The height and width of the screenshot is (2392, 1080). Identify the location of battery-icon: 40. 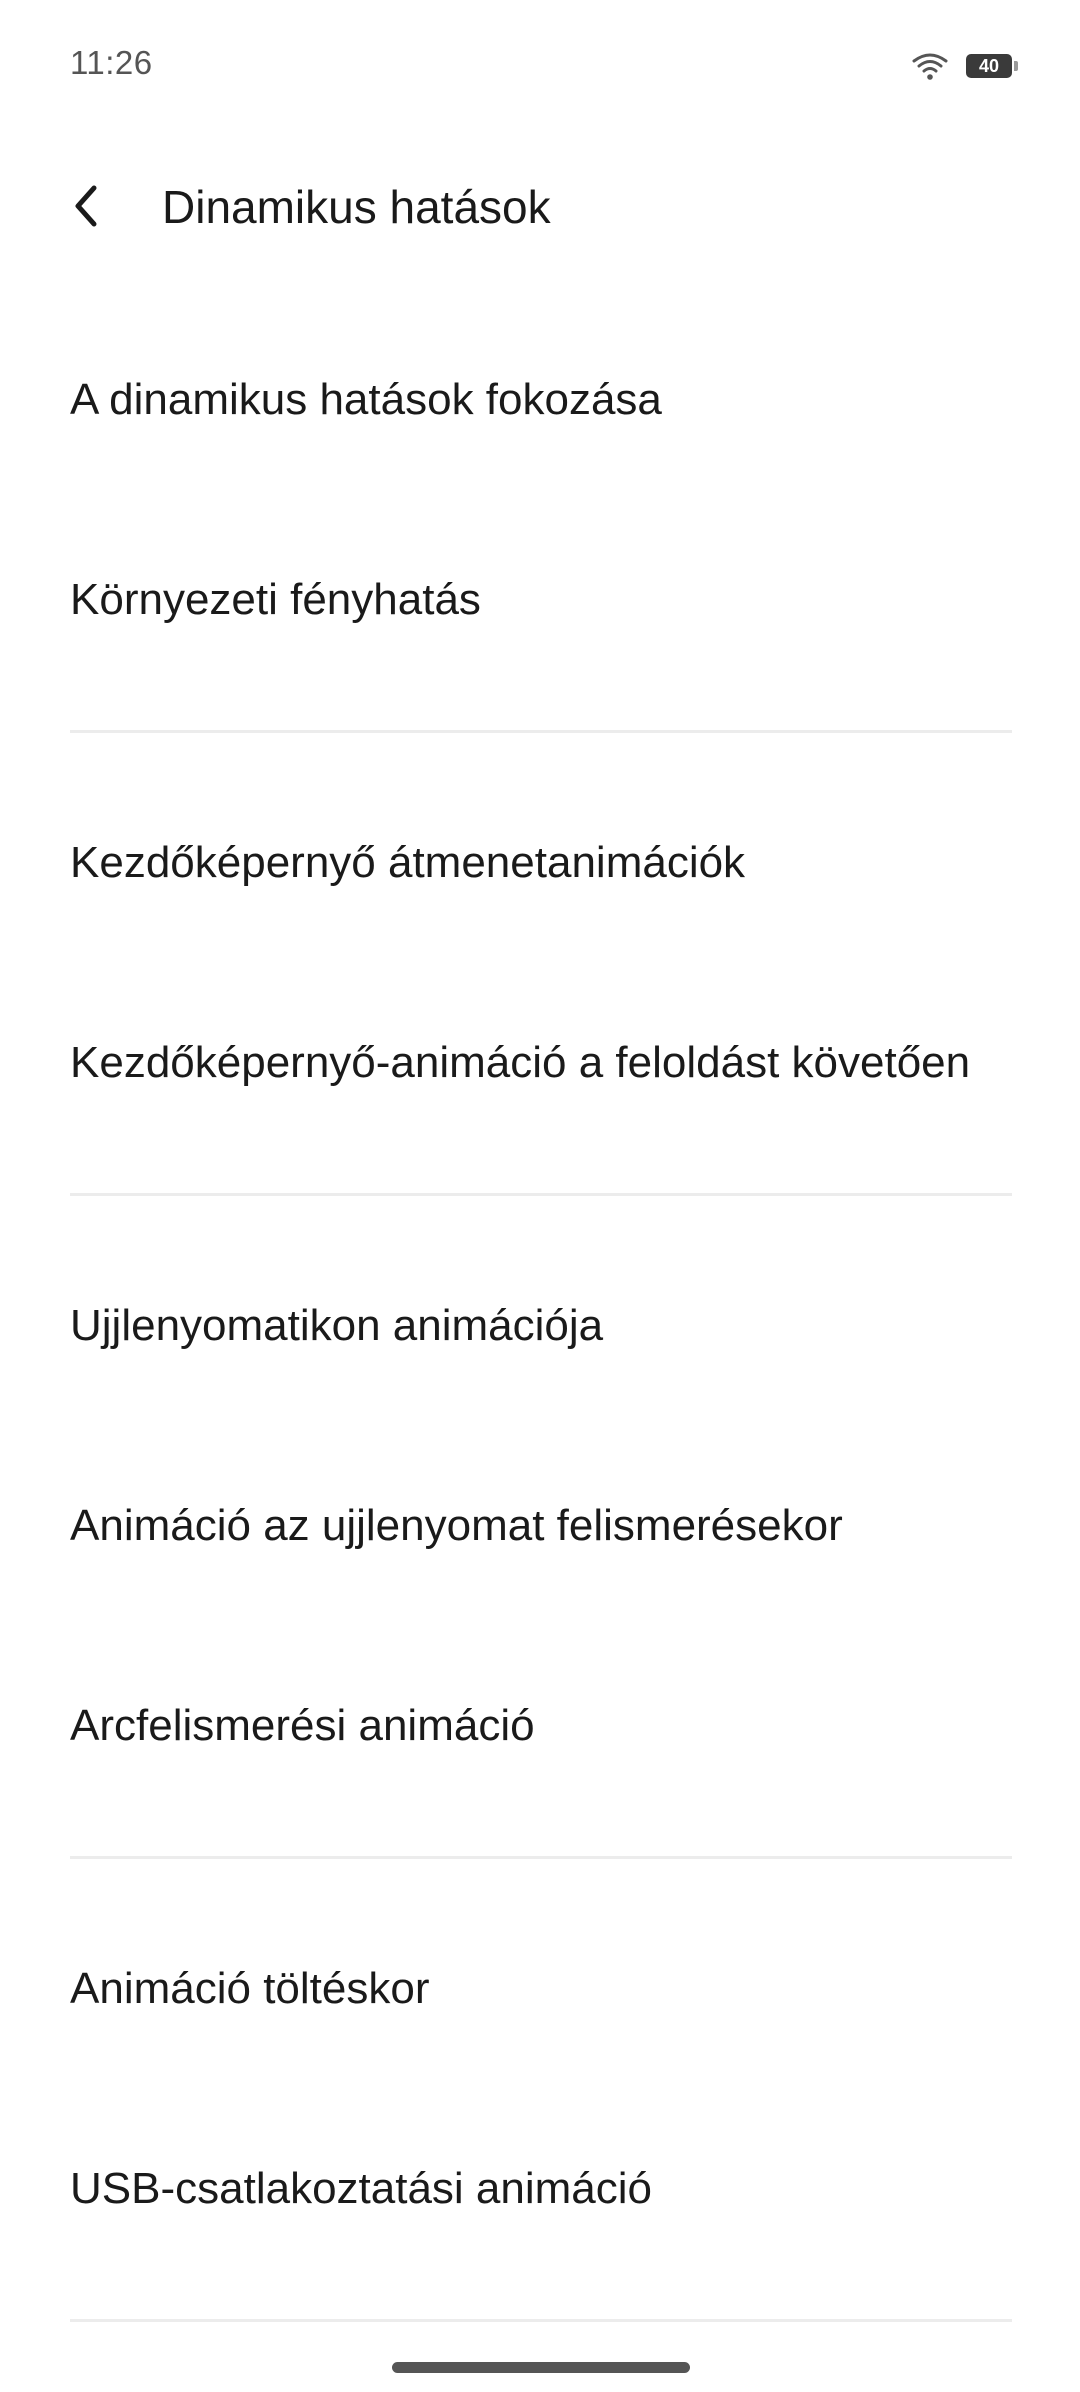
(992, 66).